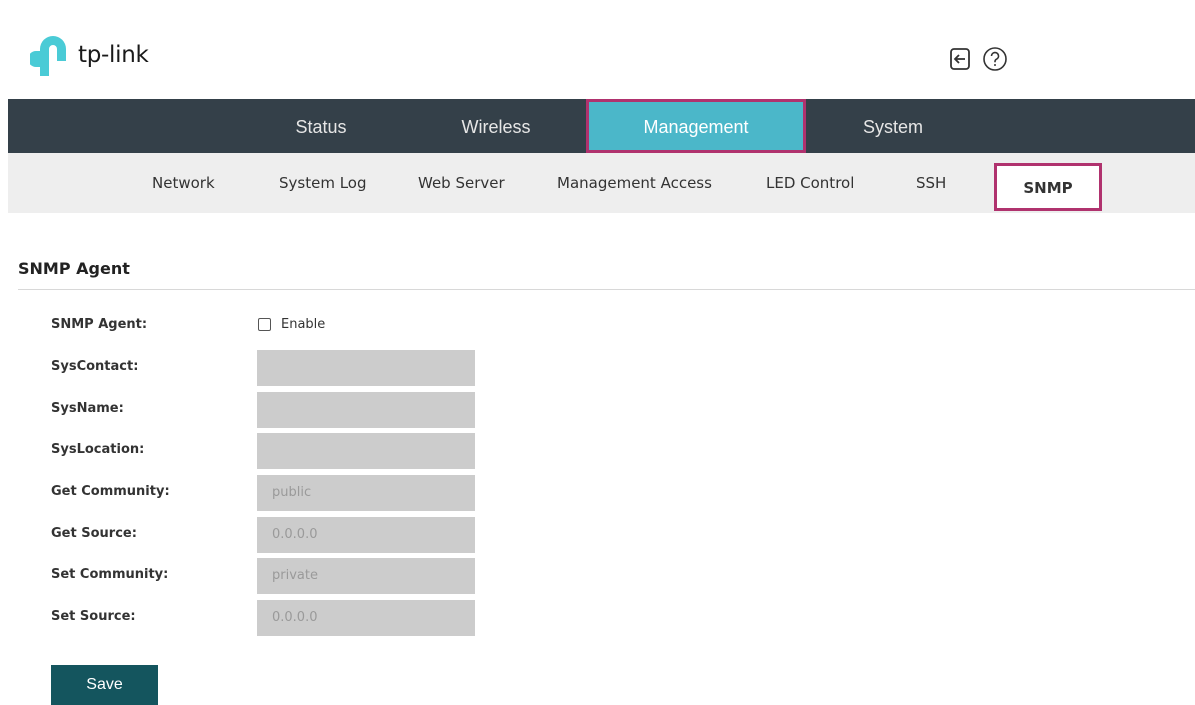 This screenshot has height=705, width=1195. I want to click on save-button: Save, so click(104, 685).